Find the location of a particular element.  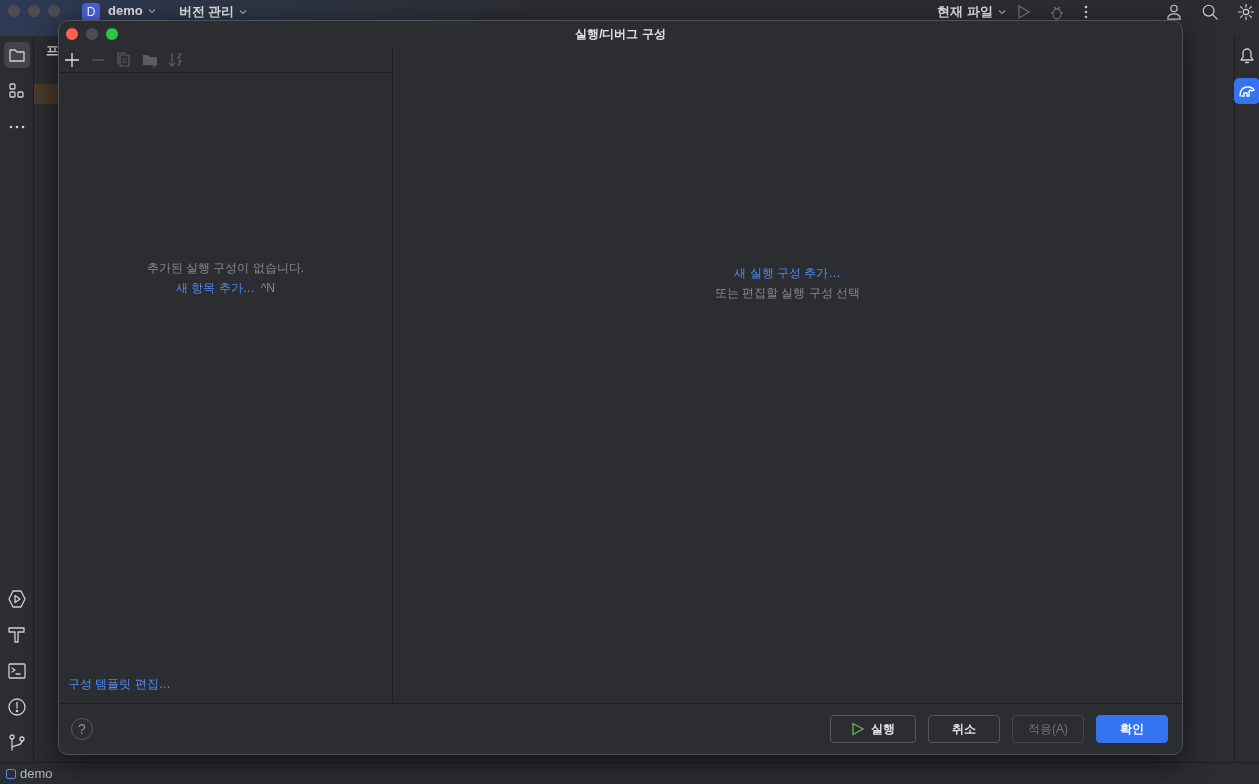

structure-icon is located at coordinates (16, 91).